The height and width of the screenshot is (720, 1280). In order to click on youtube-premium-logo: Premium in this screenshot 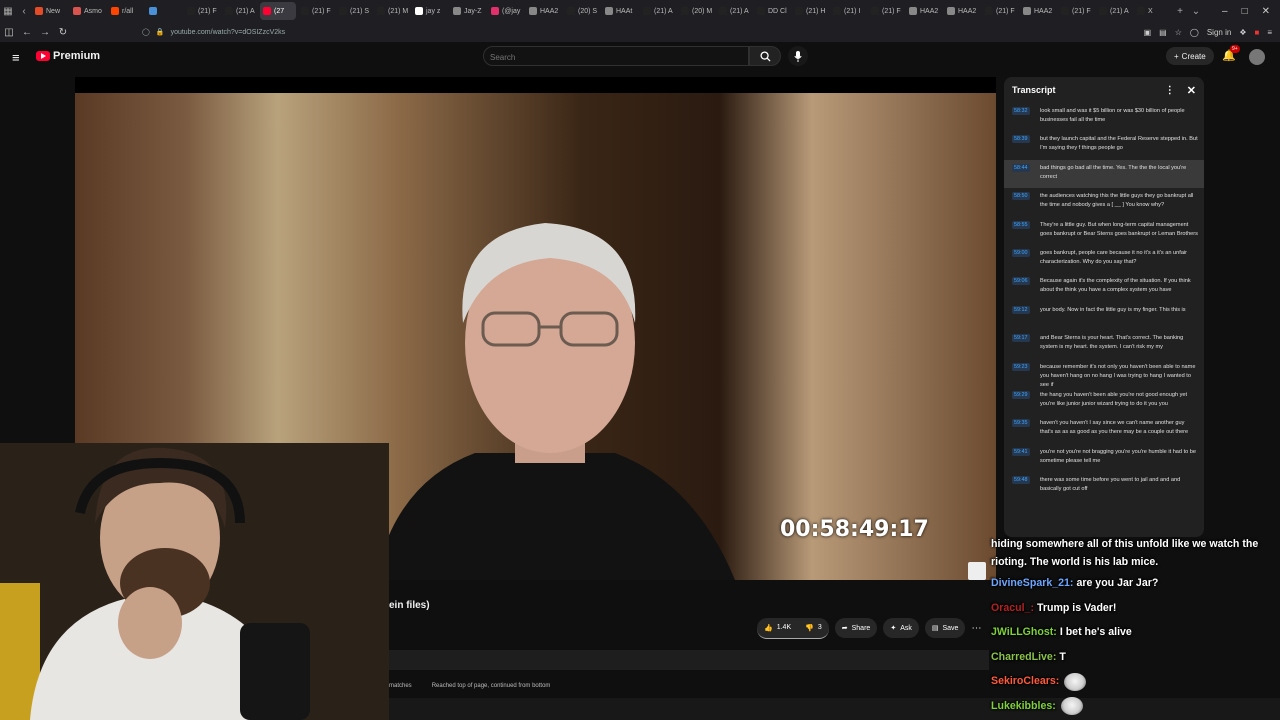, I will do `click(68, 56)`.